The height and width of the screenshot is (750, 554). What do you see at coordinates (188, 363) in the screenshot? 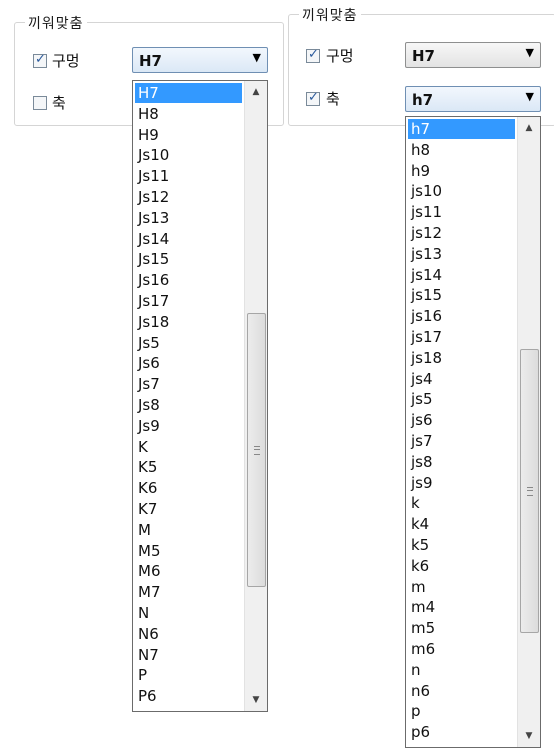
I see `list-item: Js6` at bounding box center [188, 363].